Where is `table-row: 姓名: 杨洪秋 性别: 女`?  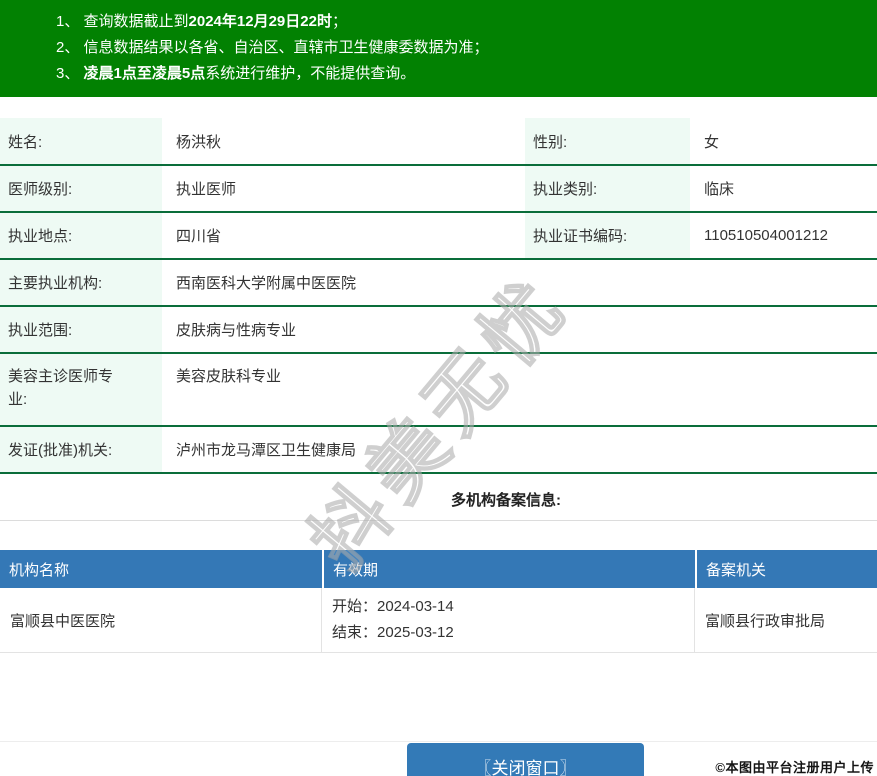 table-row: 姓名: 杨洪秋 性别: 女 is located at coordinates (438, 142).